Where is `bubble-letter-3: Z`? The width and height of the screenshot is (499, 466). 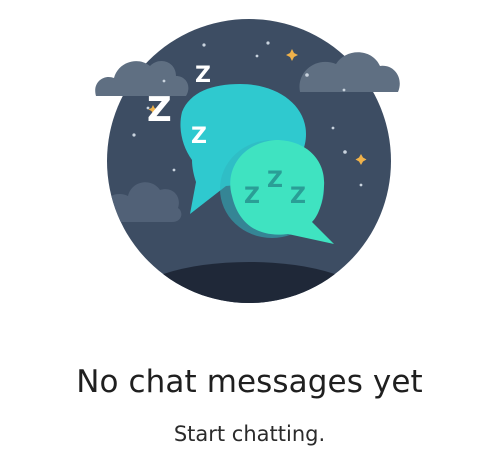
bubble-letter-3: Z is located at coordinates (298, 196).